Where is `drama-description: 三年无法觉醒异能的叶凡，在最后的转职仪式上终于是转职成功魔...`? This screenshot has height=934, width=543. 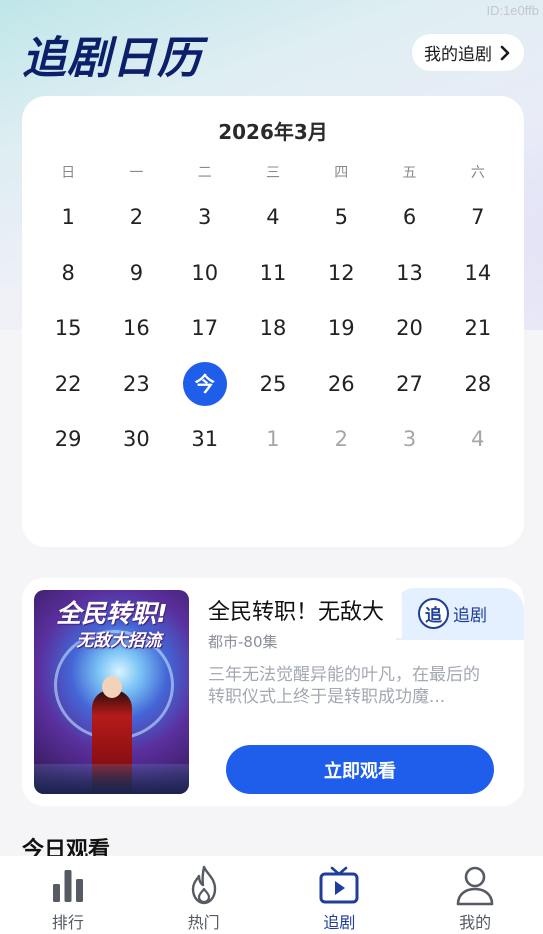 drama-description: 三年无法觉醒异能的叶凡，在最后的转职仪式上终于是转职成功魔... is located at coordinates (344, 686).